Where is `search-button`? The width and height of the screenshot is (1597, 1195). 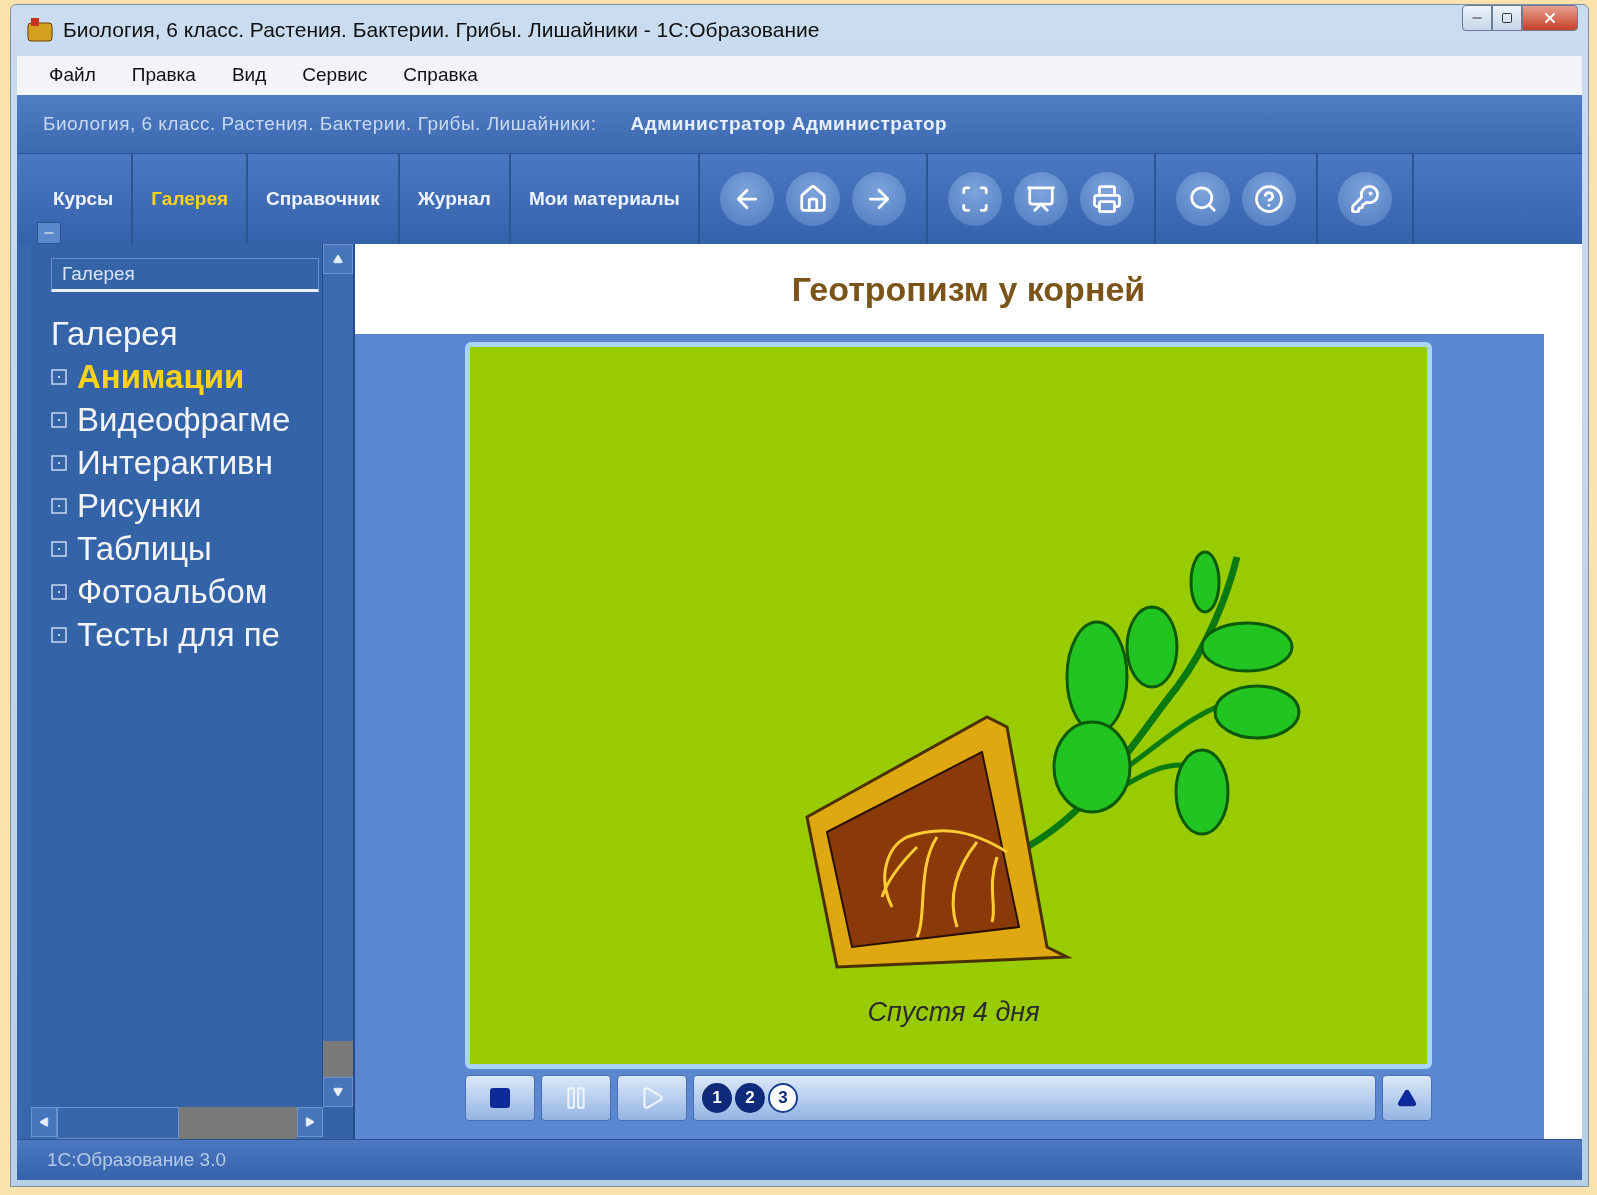 search-button is located at coordinates (1202, 199).